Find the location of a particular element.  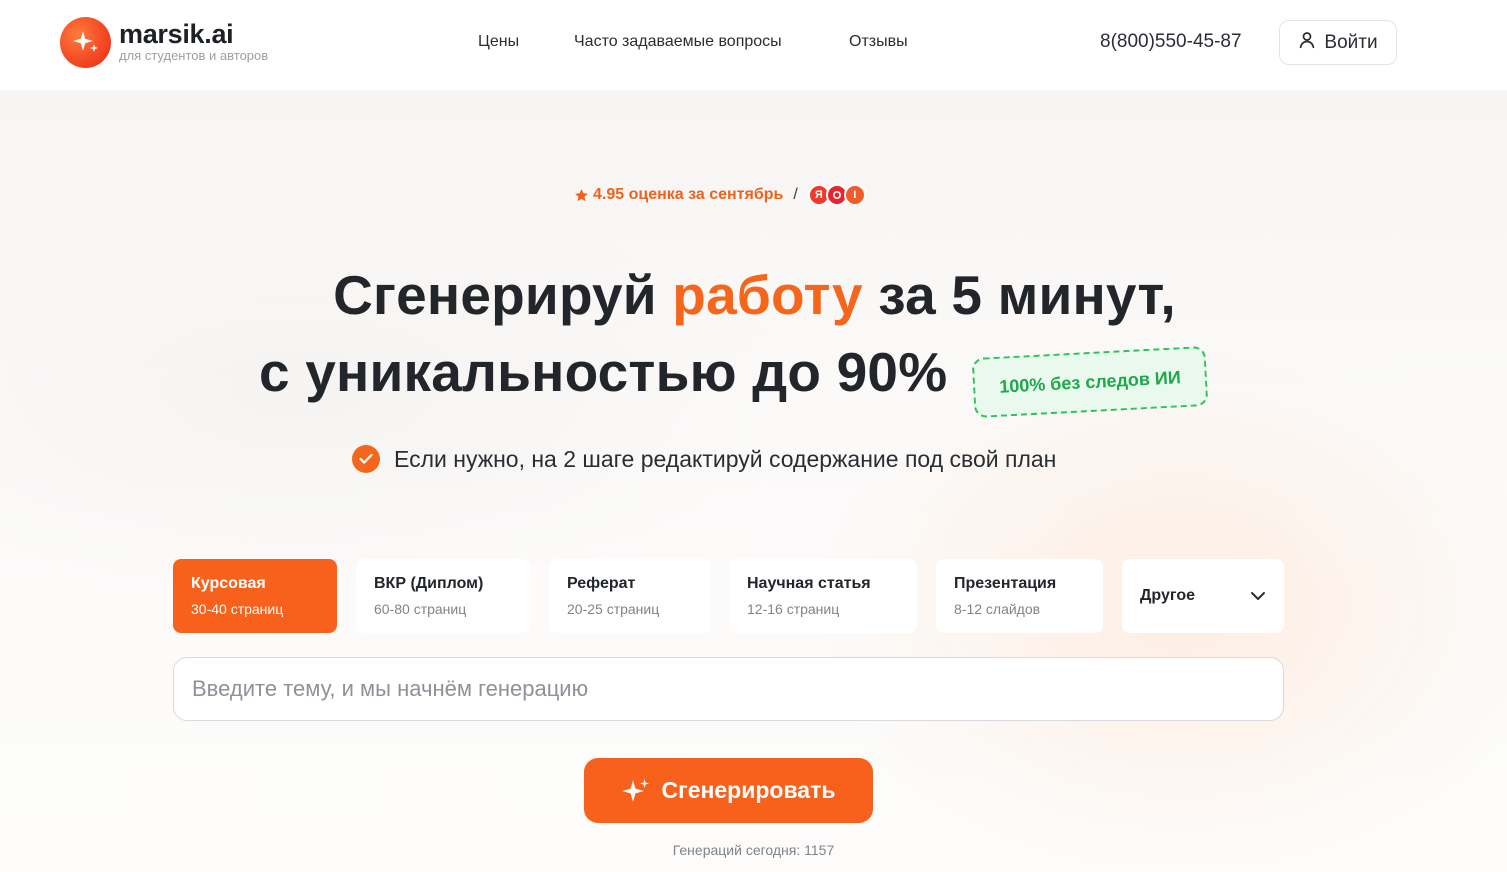

tab-article: Научная статья 12-16 страниц is located at coordinates (823, 596).